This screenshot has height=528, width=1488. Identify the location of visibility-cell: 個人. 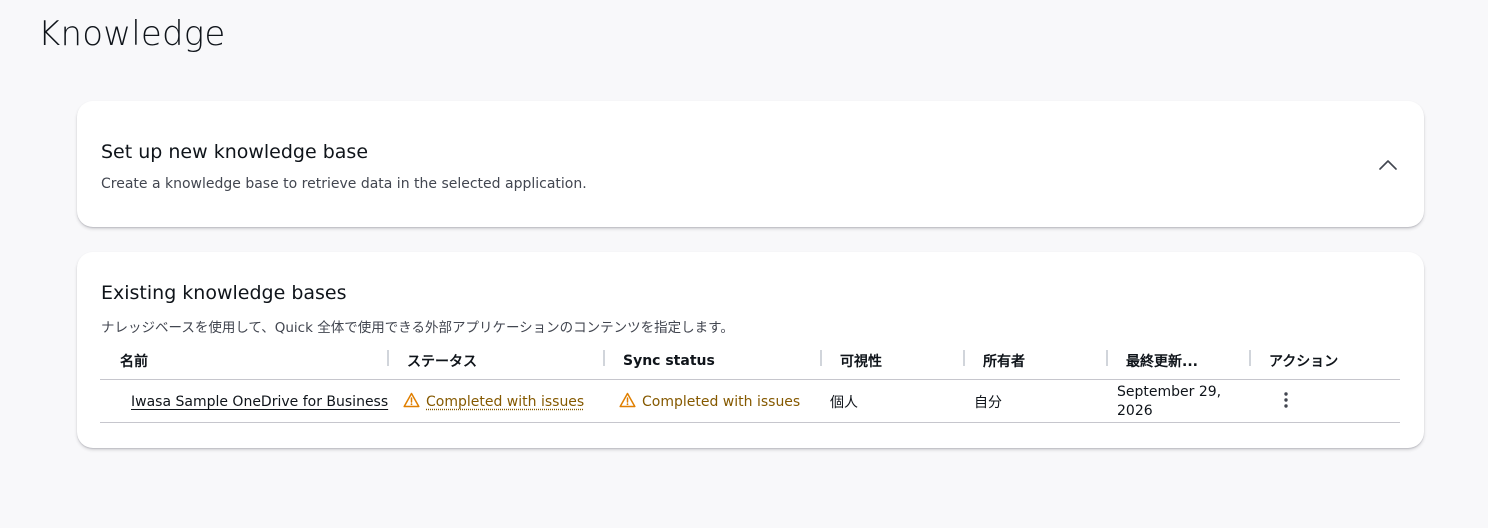
(844, 402).